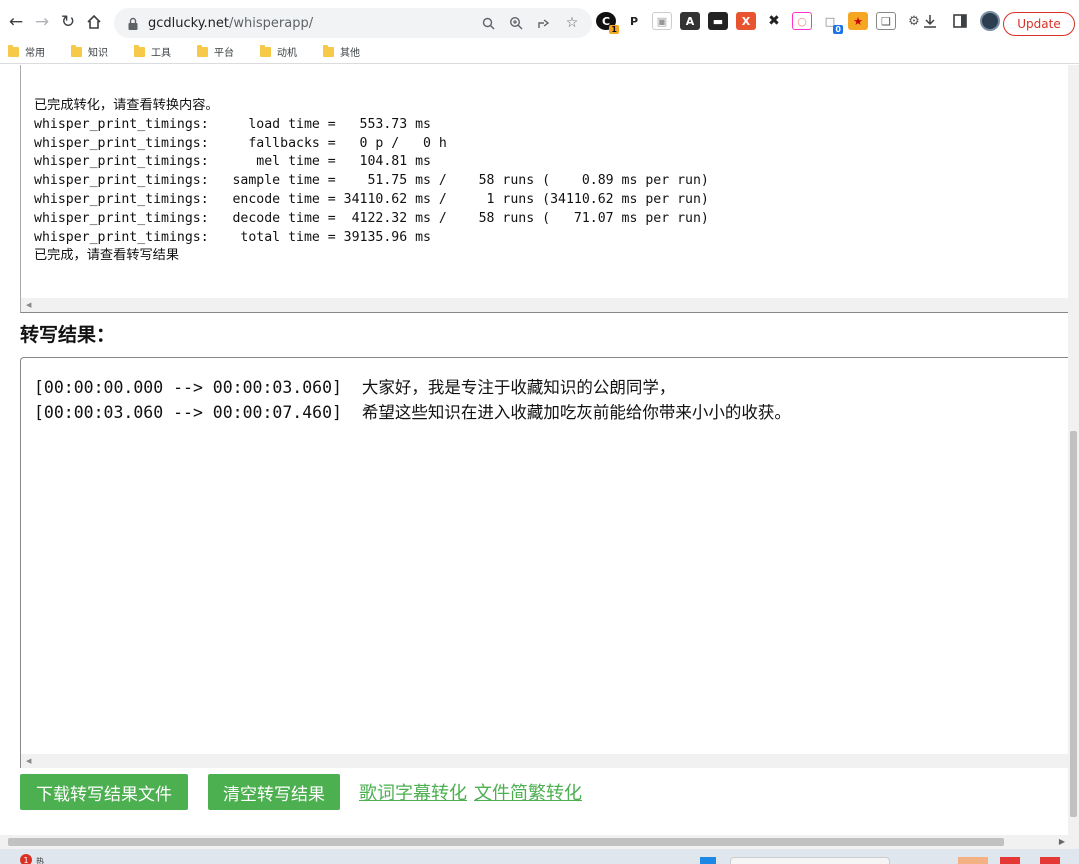 This screenshot has height=864, width=1079. What do you see at coordinates (68, 22) in the screenshot?
I see `reload-icon: ↻` at bounding box center [68, 22].